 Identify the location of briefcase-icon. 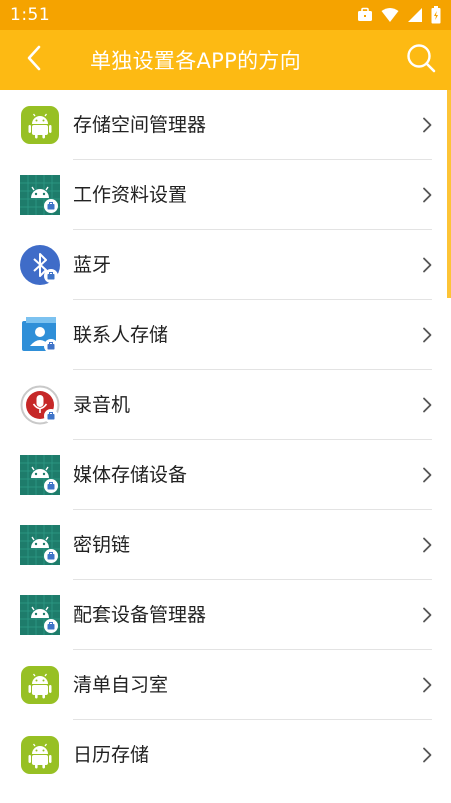
(365, 15).